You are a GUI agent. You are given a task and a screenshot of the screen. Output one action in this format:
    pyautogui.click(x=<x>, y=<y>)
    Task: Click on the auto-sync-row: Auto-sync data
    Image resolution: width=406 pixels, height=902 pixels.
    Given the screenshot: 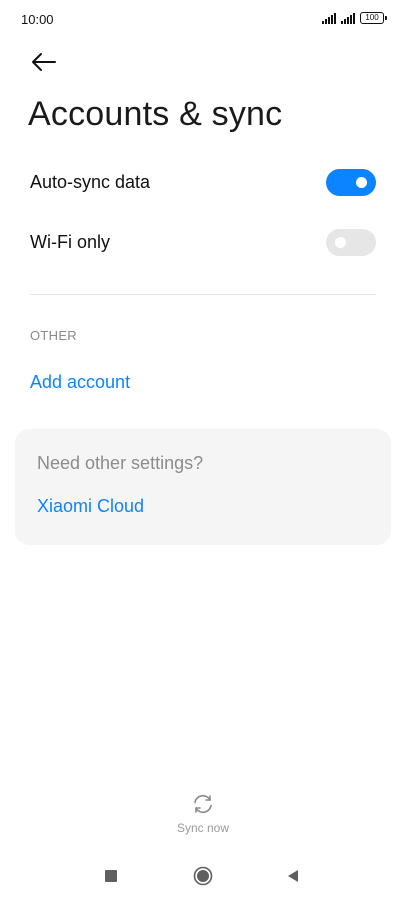 What is the action you would take?
    pyautogui.click(x=203, y=182)
    